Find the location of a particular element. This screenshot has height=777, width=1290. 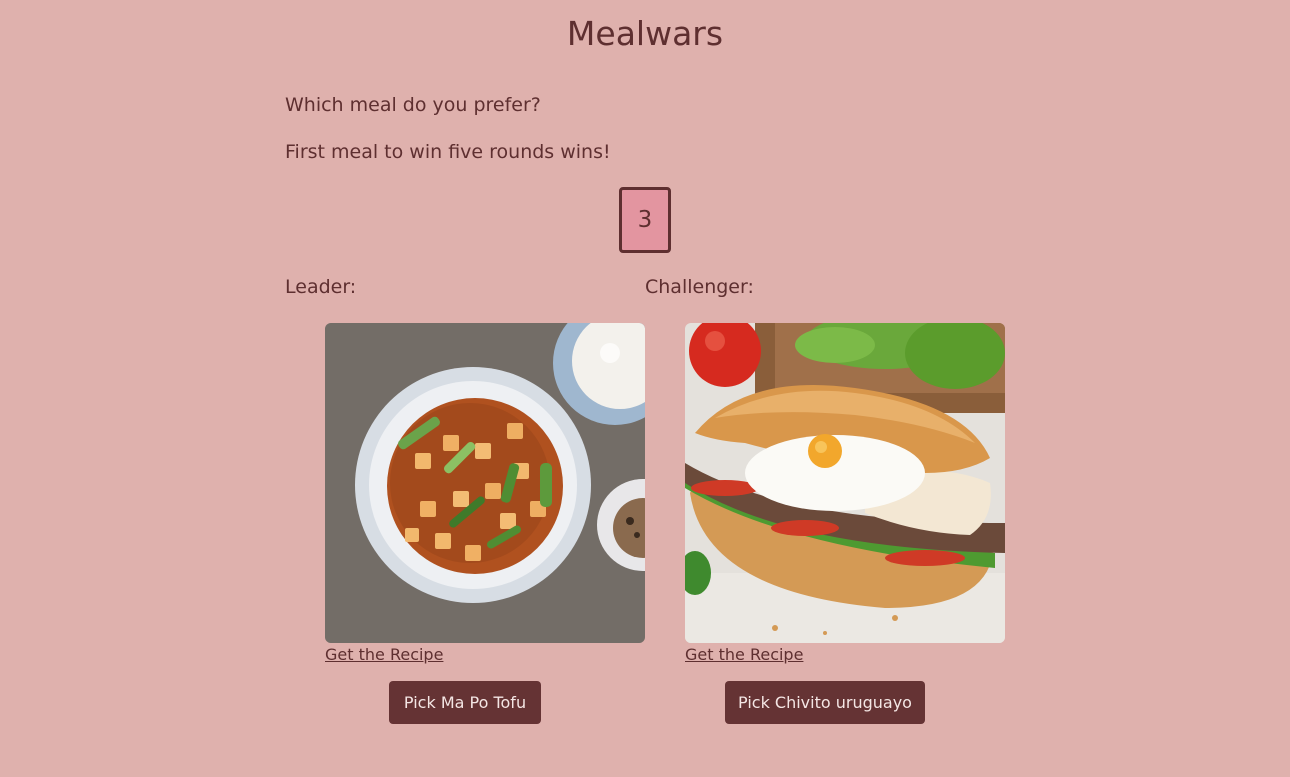

round-number: 3 is located at coordinates (645, 220).